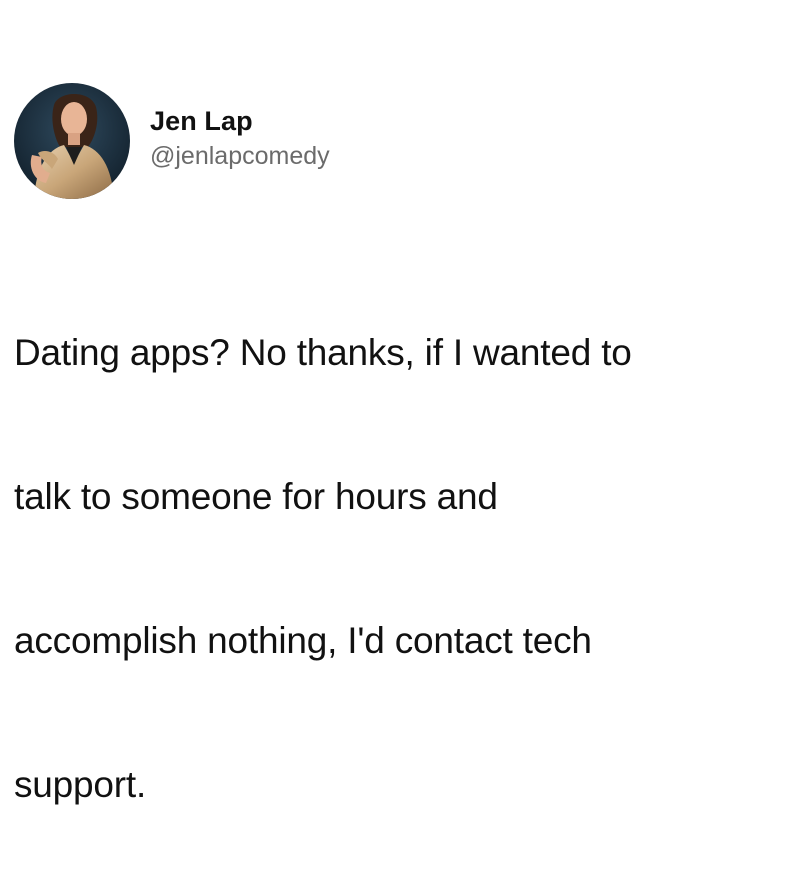 The image size is (800, 893). I want to click on tweet-text-line: support., so click(80, 784).